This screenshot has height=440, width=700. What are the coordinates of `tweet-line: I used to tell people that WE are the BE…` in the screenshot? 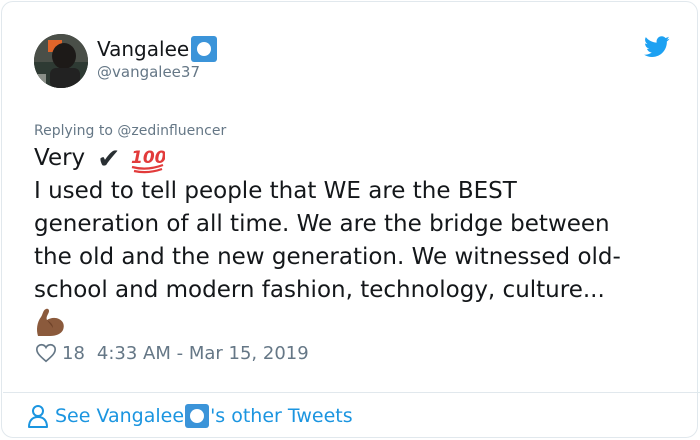 It's located at (275, 191).